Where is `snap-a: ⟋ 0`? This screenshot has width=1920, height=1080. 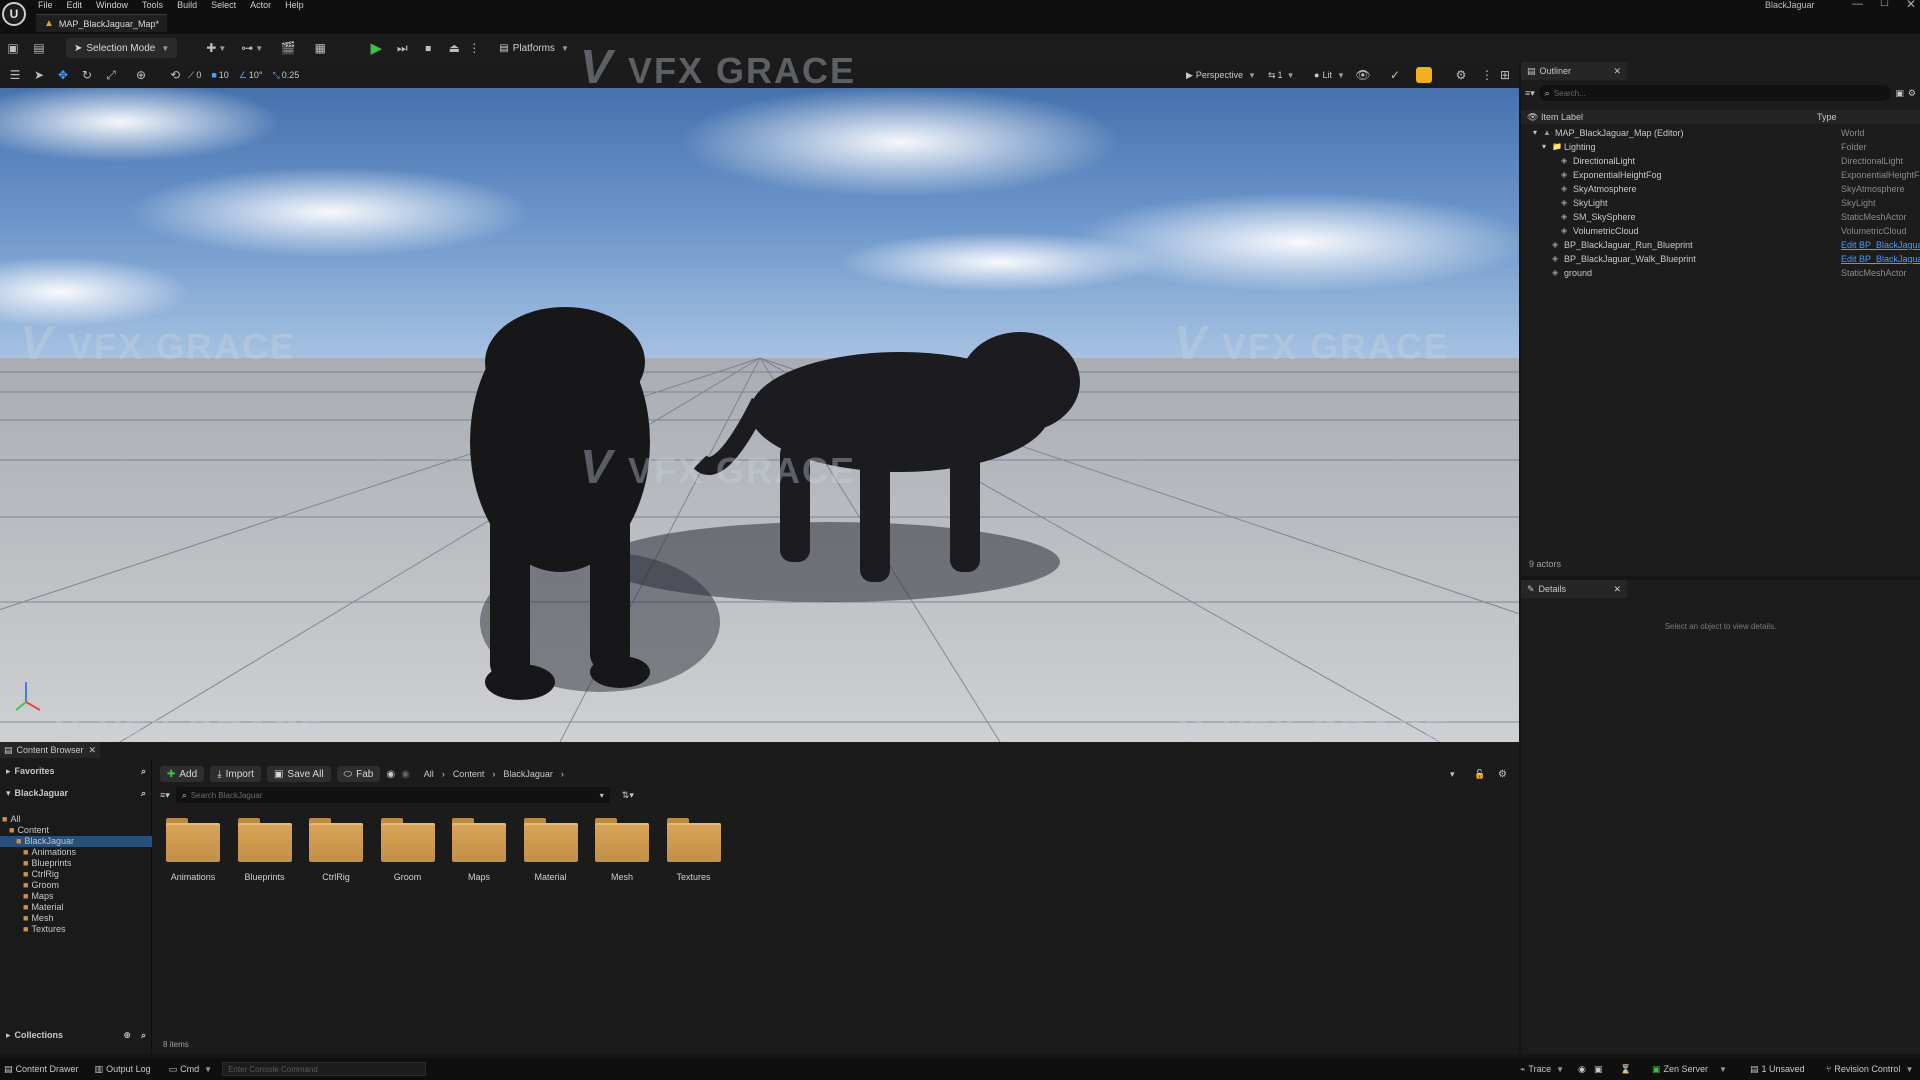 snap-a: ⟋ 0 is located at coordinates (194, 75).